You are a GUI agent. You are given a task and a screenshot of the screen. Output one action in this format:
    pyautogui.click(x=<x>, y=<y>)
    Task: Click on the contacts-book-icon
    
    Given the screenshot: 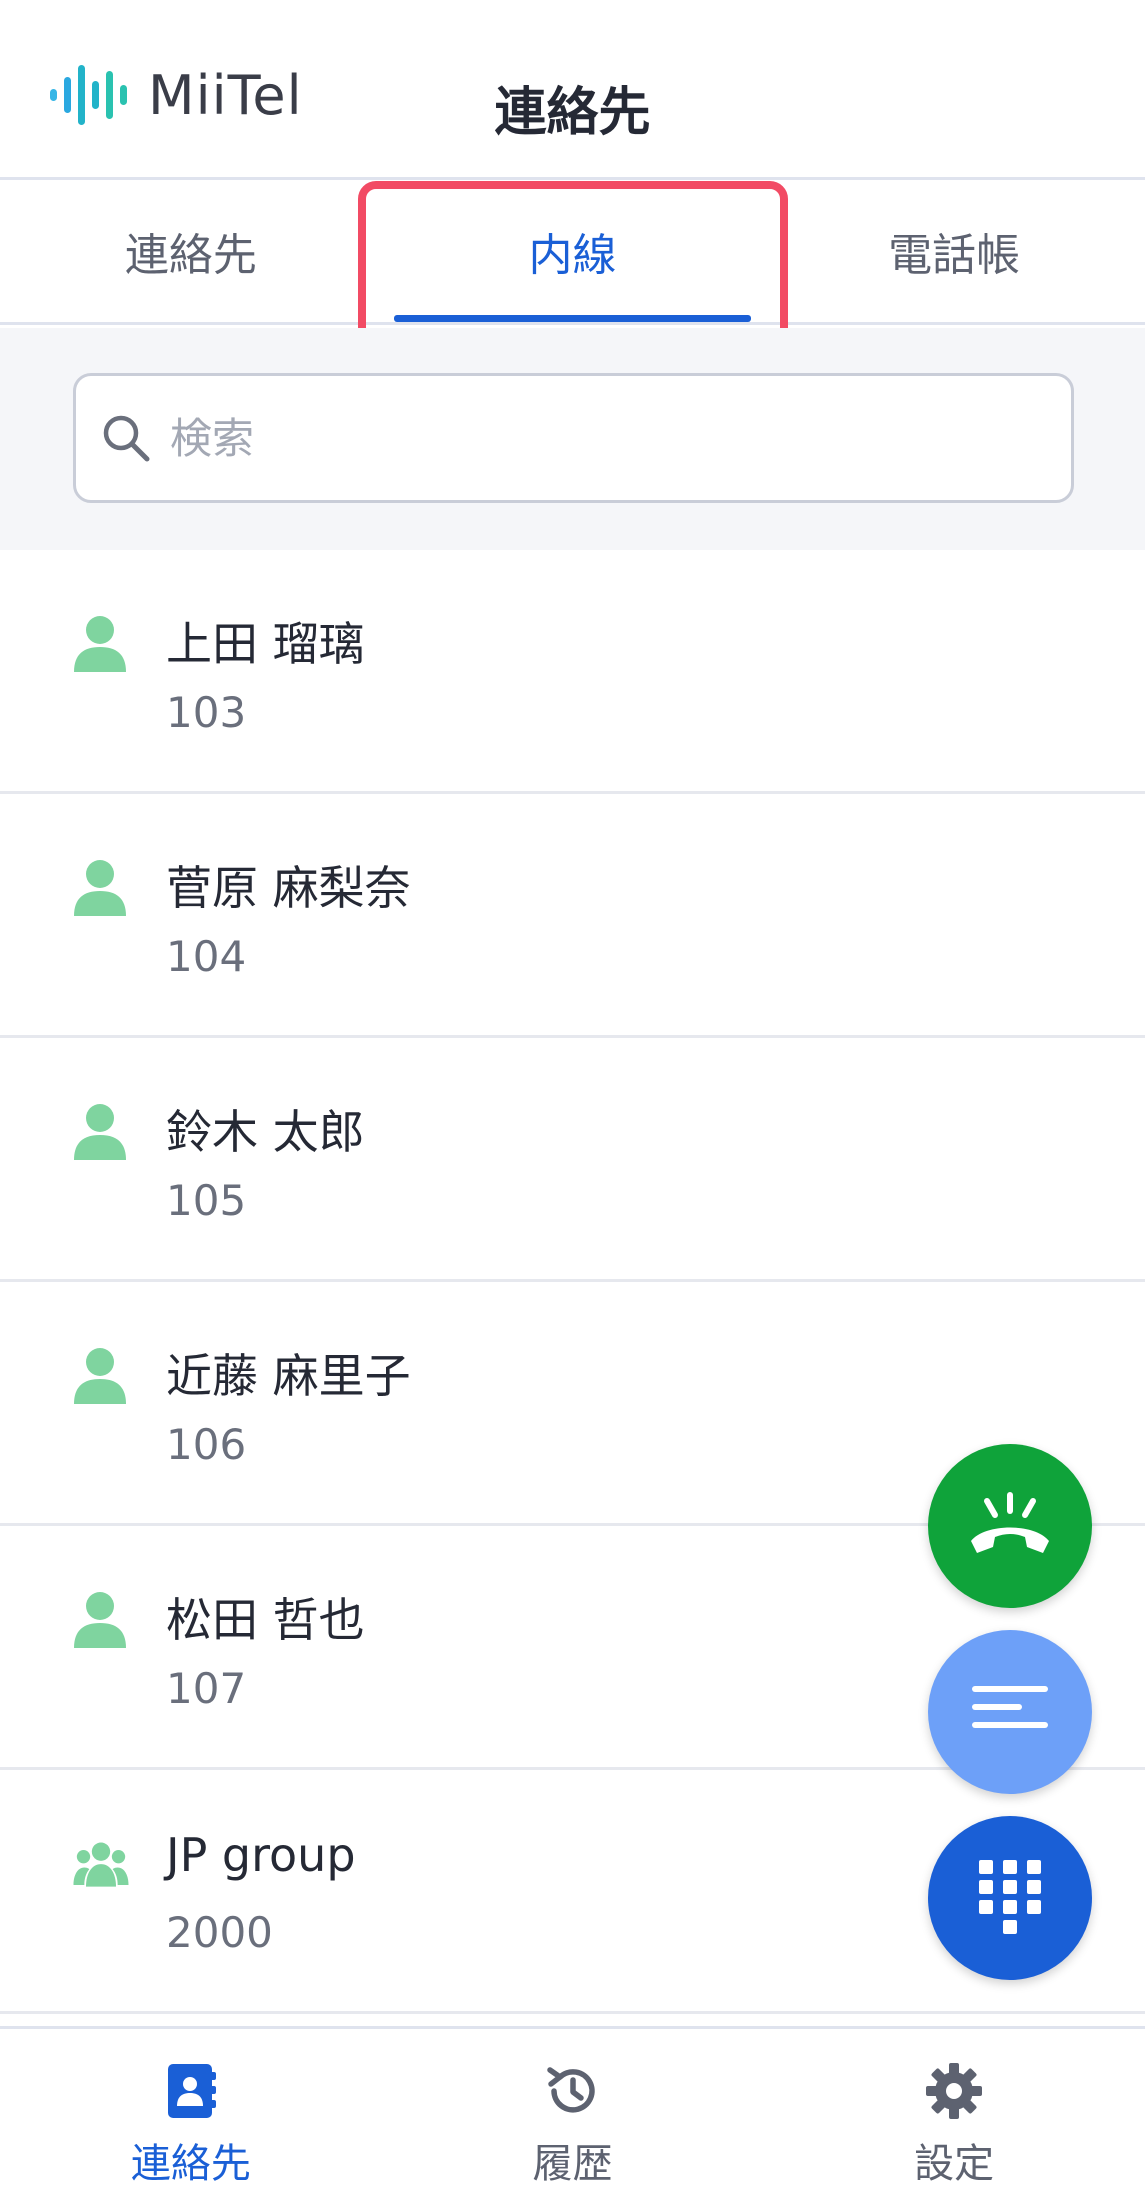 What is the action you would take?
    pyautogui.click(x=191, y=2091)
    